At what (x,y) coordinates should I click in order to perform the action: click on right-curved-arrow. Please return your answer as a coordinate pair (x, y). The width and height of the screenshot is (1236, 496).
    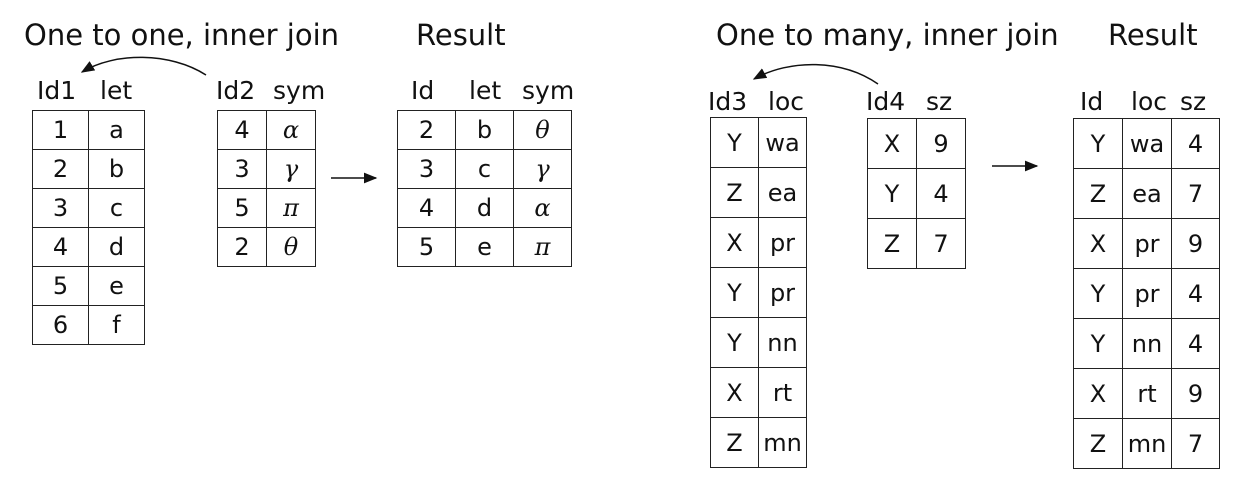
    Looking at the image, I should click on (815, 74).